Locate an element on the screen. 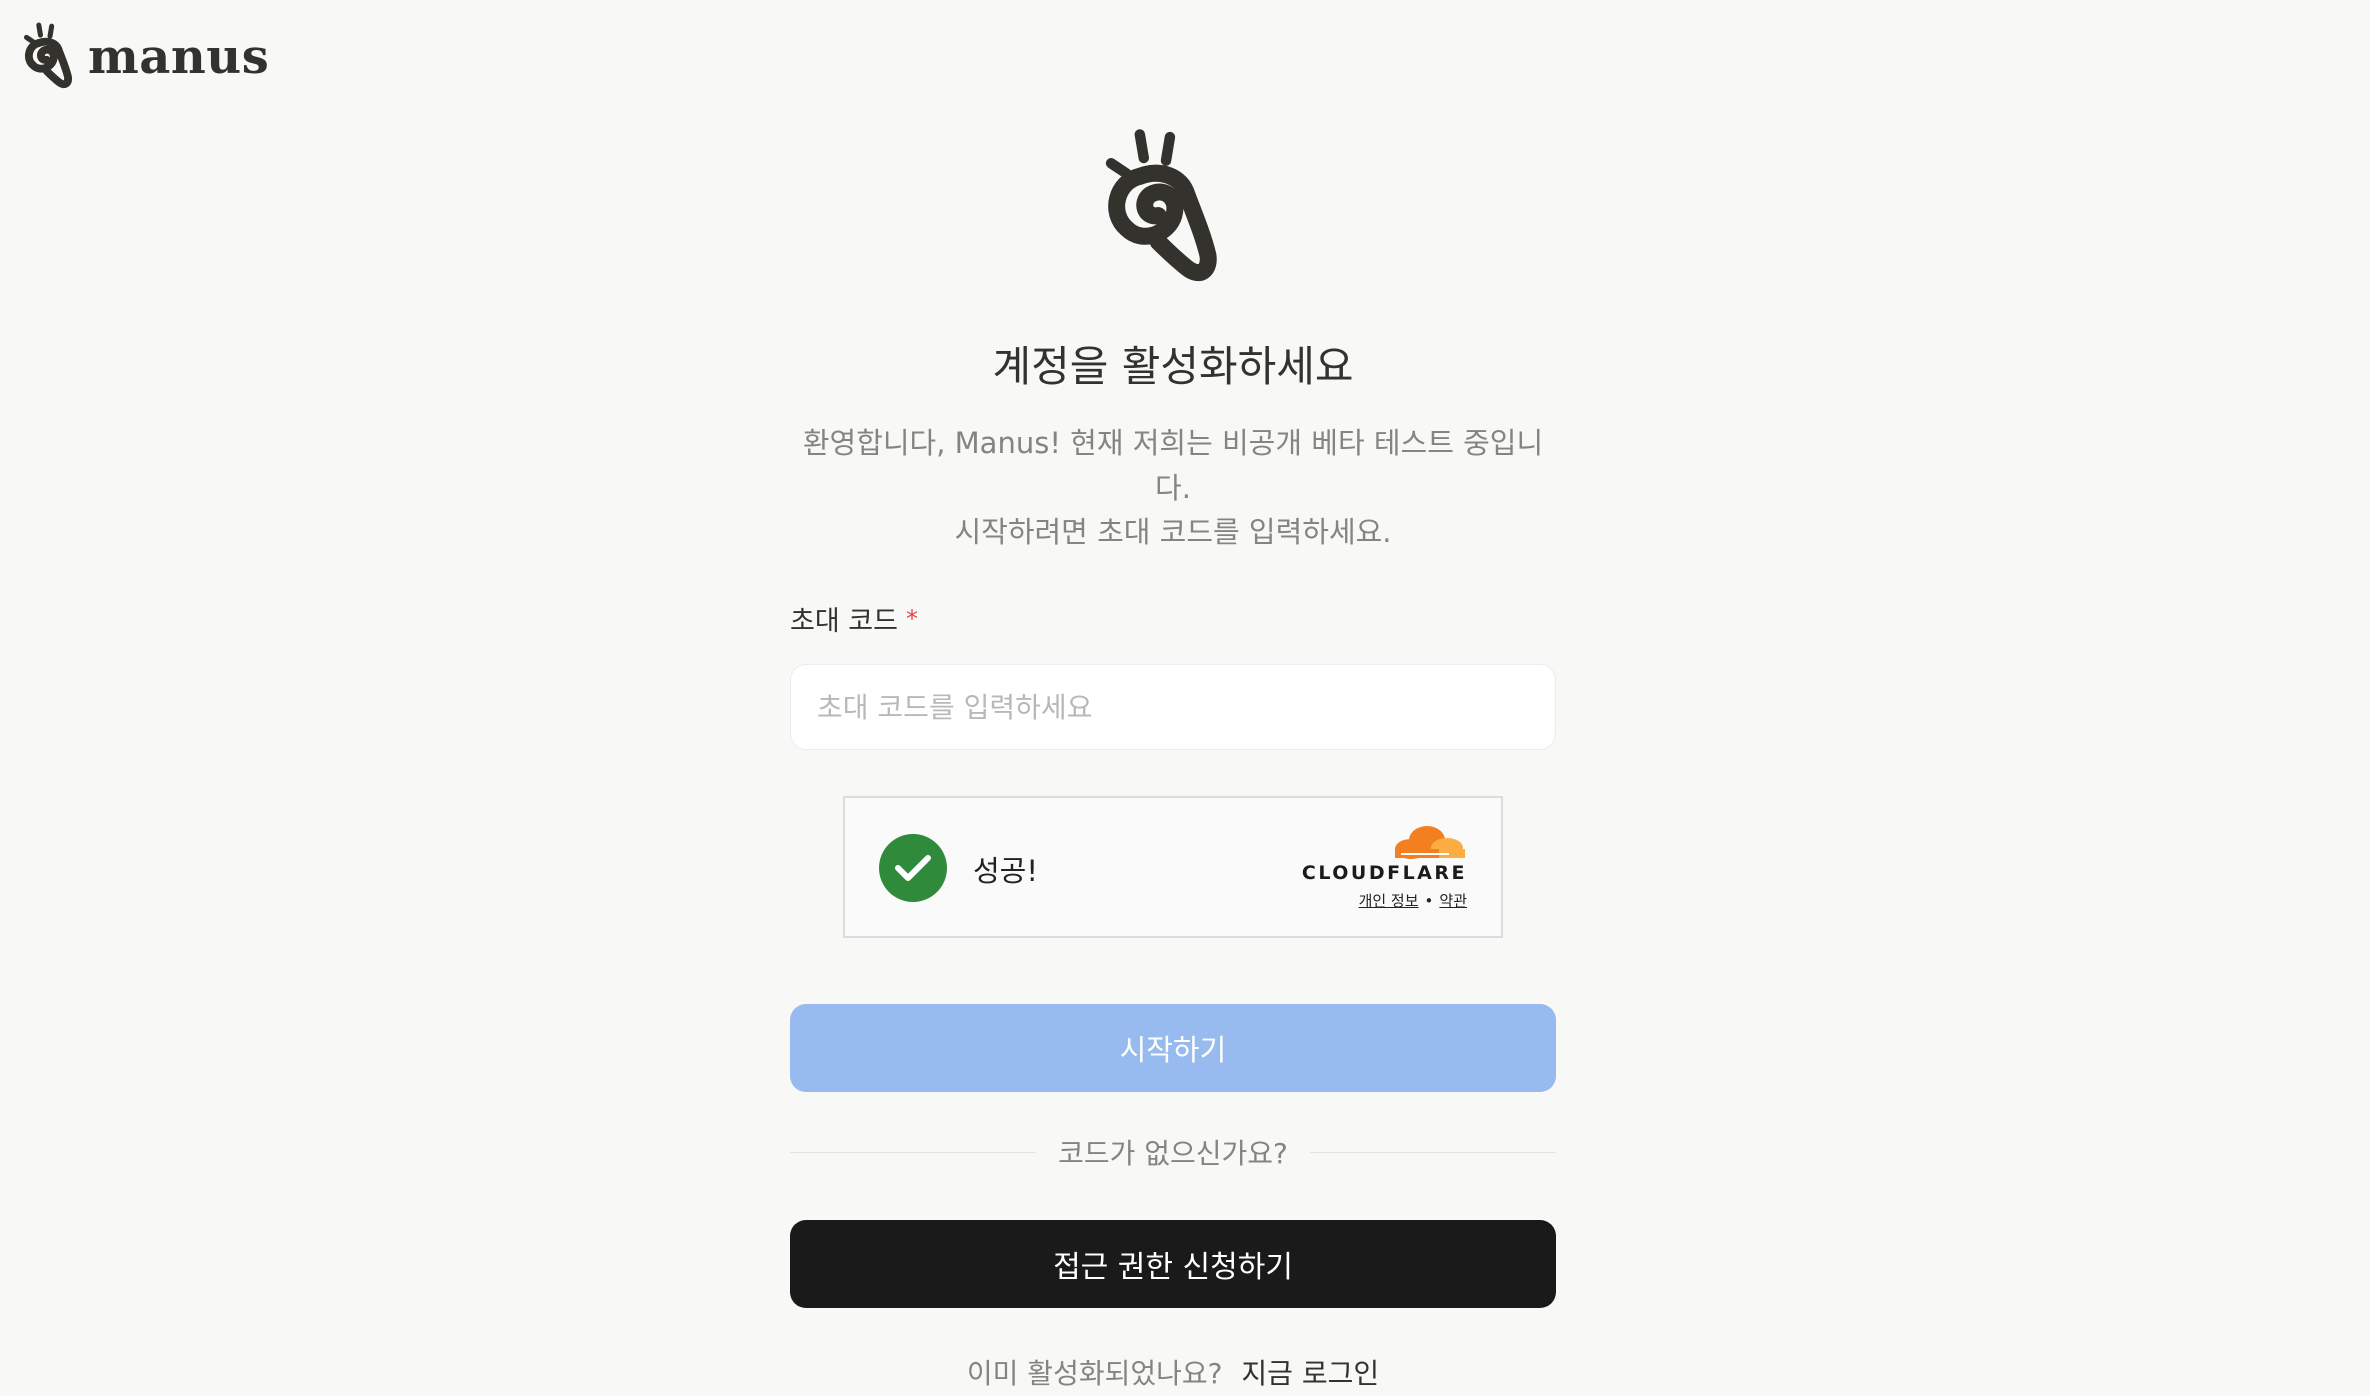 The width and height of the screenshot is (2370, 1396). page-title: 계정을 활성화하세요 is located at coordinates (1173, 366).